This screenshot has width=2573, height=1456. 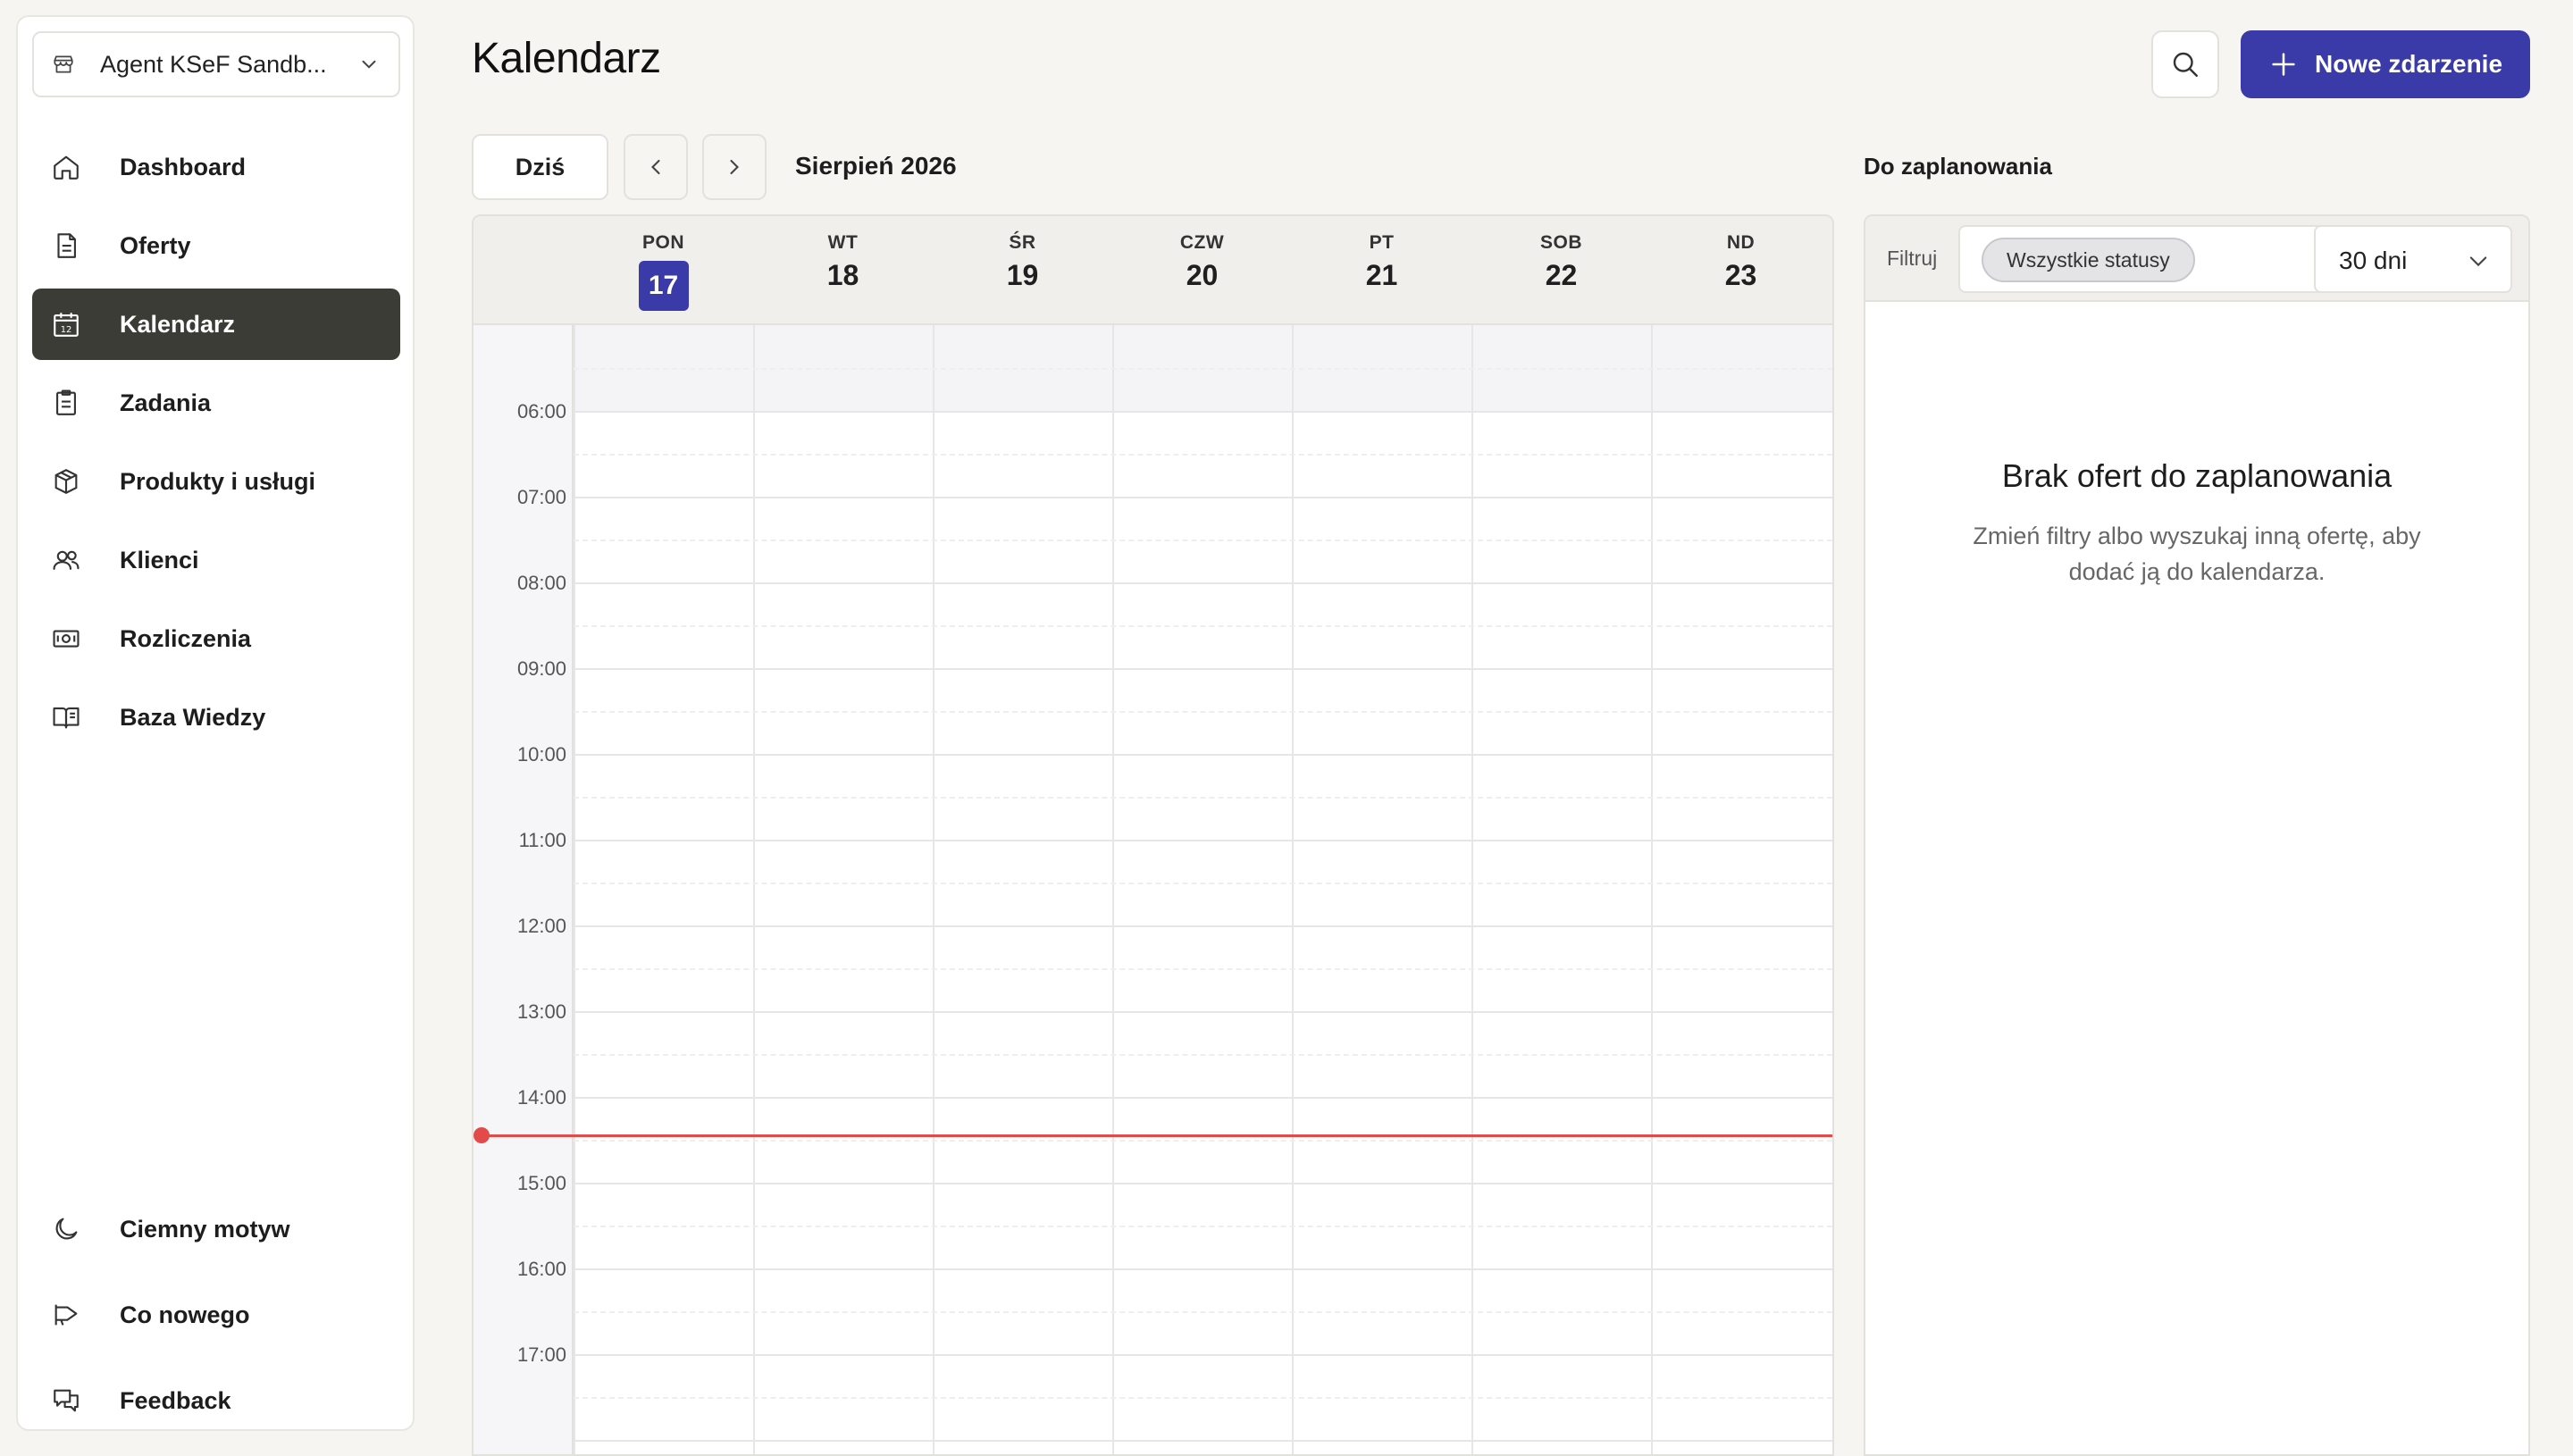 I want to click on day-header-mon: PON 17, so click(x=663, y=269).